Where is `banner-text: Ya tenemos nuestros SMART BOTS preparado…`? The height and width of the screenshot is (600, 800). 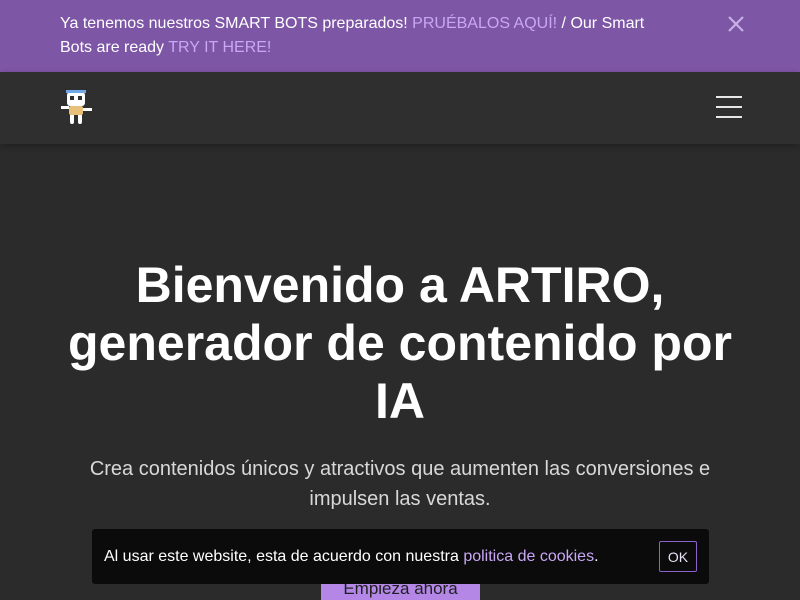 banner-text: Ya tenemos nuestros SMART BOTS preparado… is located at coordinates (370, 36).